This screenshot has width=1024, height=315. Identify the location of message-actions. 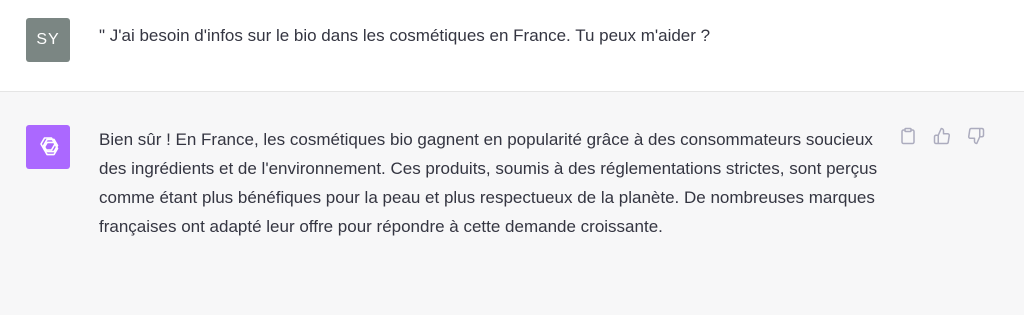
(942, 136).